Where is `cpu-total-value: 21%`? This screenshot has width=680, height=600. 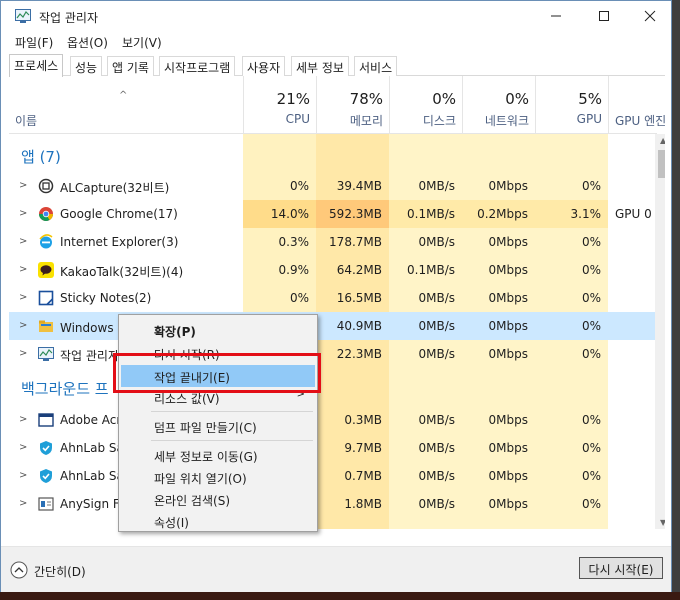
cpu-total-value: 21% is located at coordinates (293, 99).